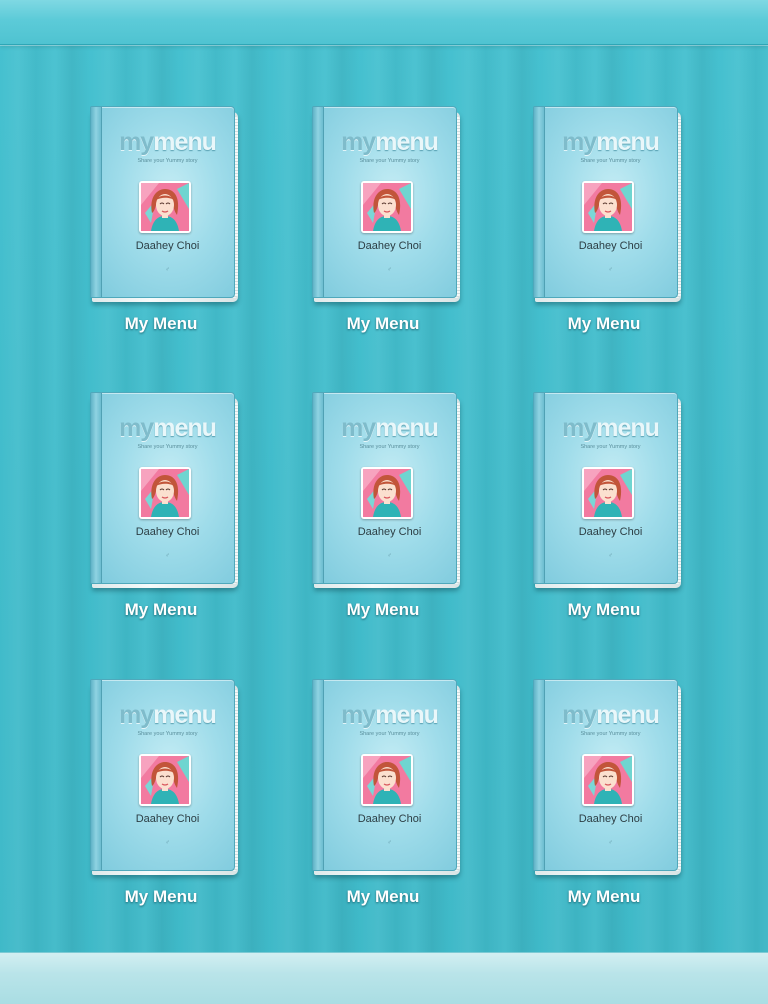 The width and height of the screenshot is (768, 1004). Describe the element at coordinates (384, 978) in the screenshot. I see `bottom-toolbar` at that location.